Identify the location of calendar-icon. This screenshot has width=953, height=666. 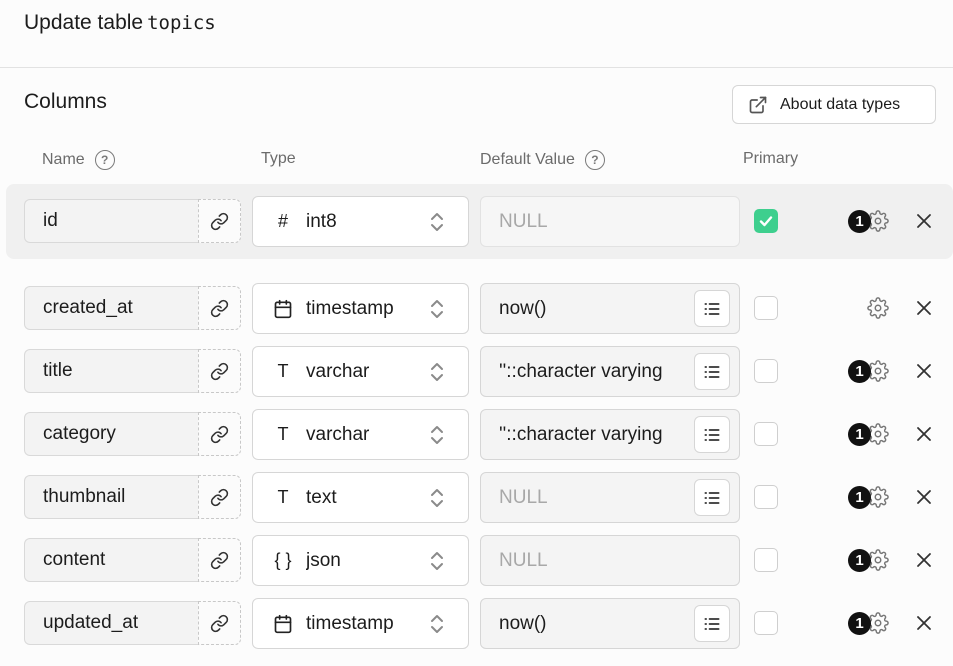
(283, 309).